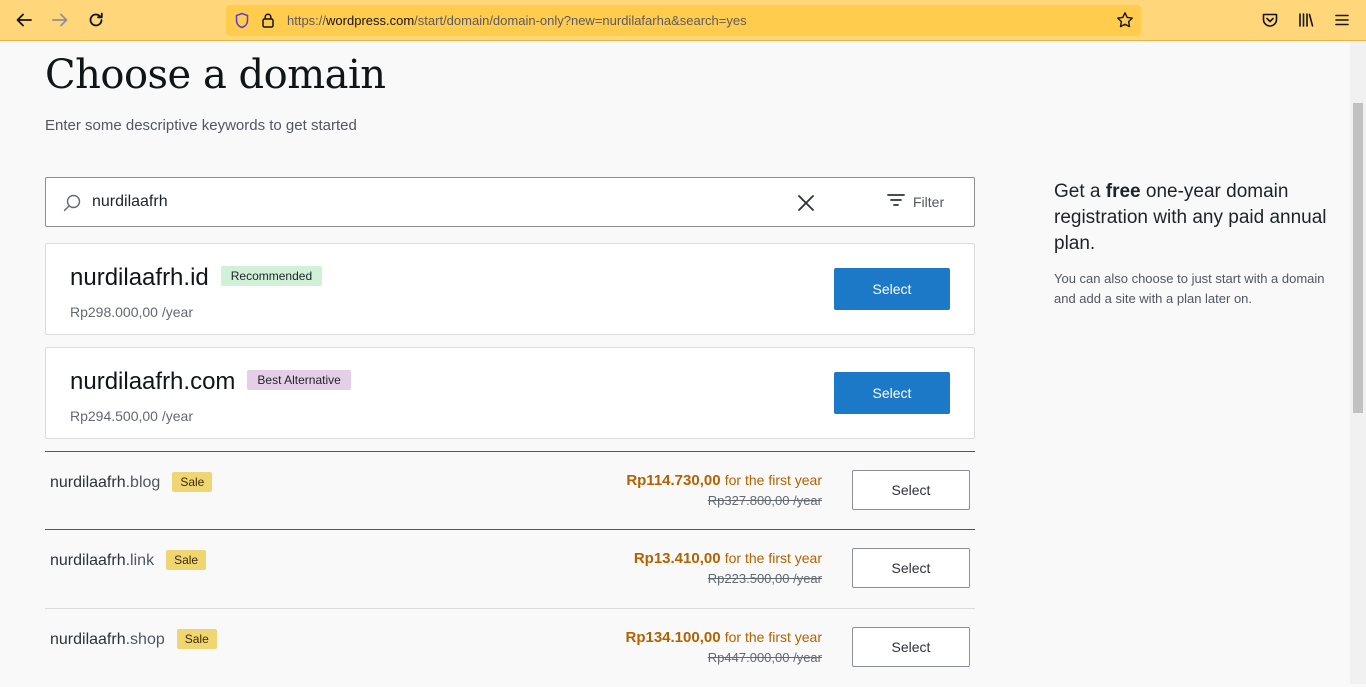 This screenshot has height=687, width=1366. Describe the element at coordinates (1270, 20) in the screenshot. I see `pocket-icon` at that location.